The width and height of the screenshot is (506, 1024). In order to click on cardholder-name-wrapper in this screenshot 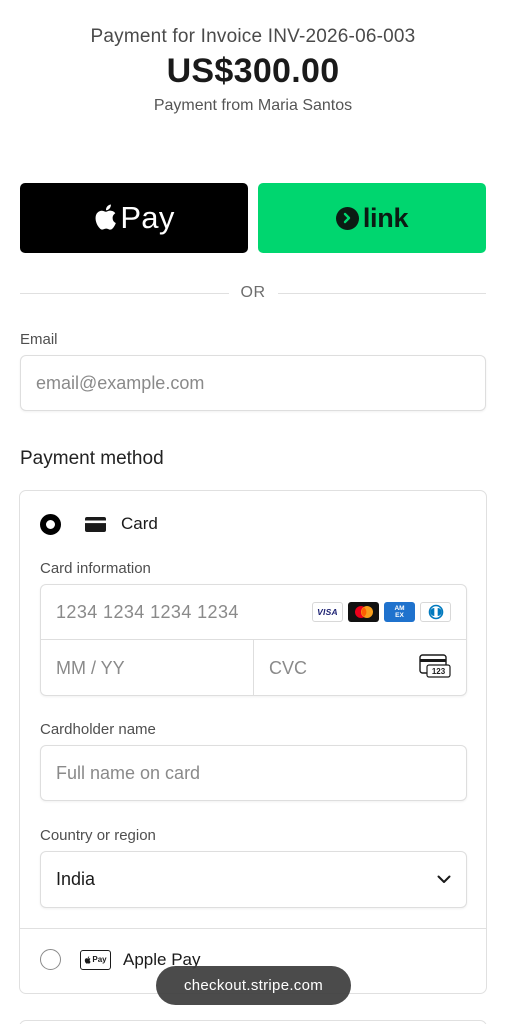, I will do `click(253, 773)`.